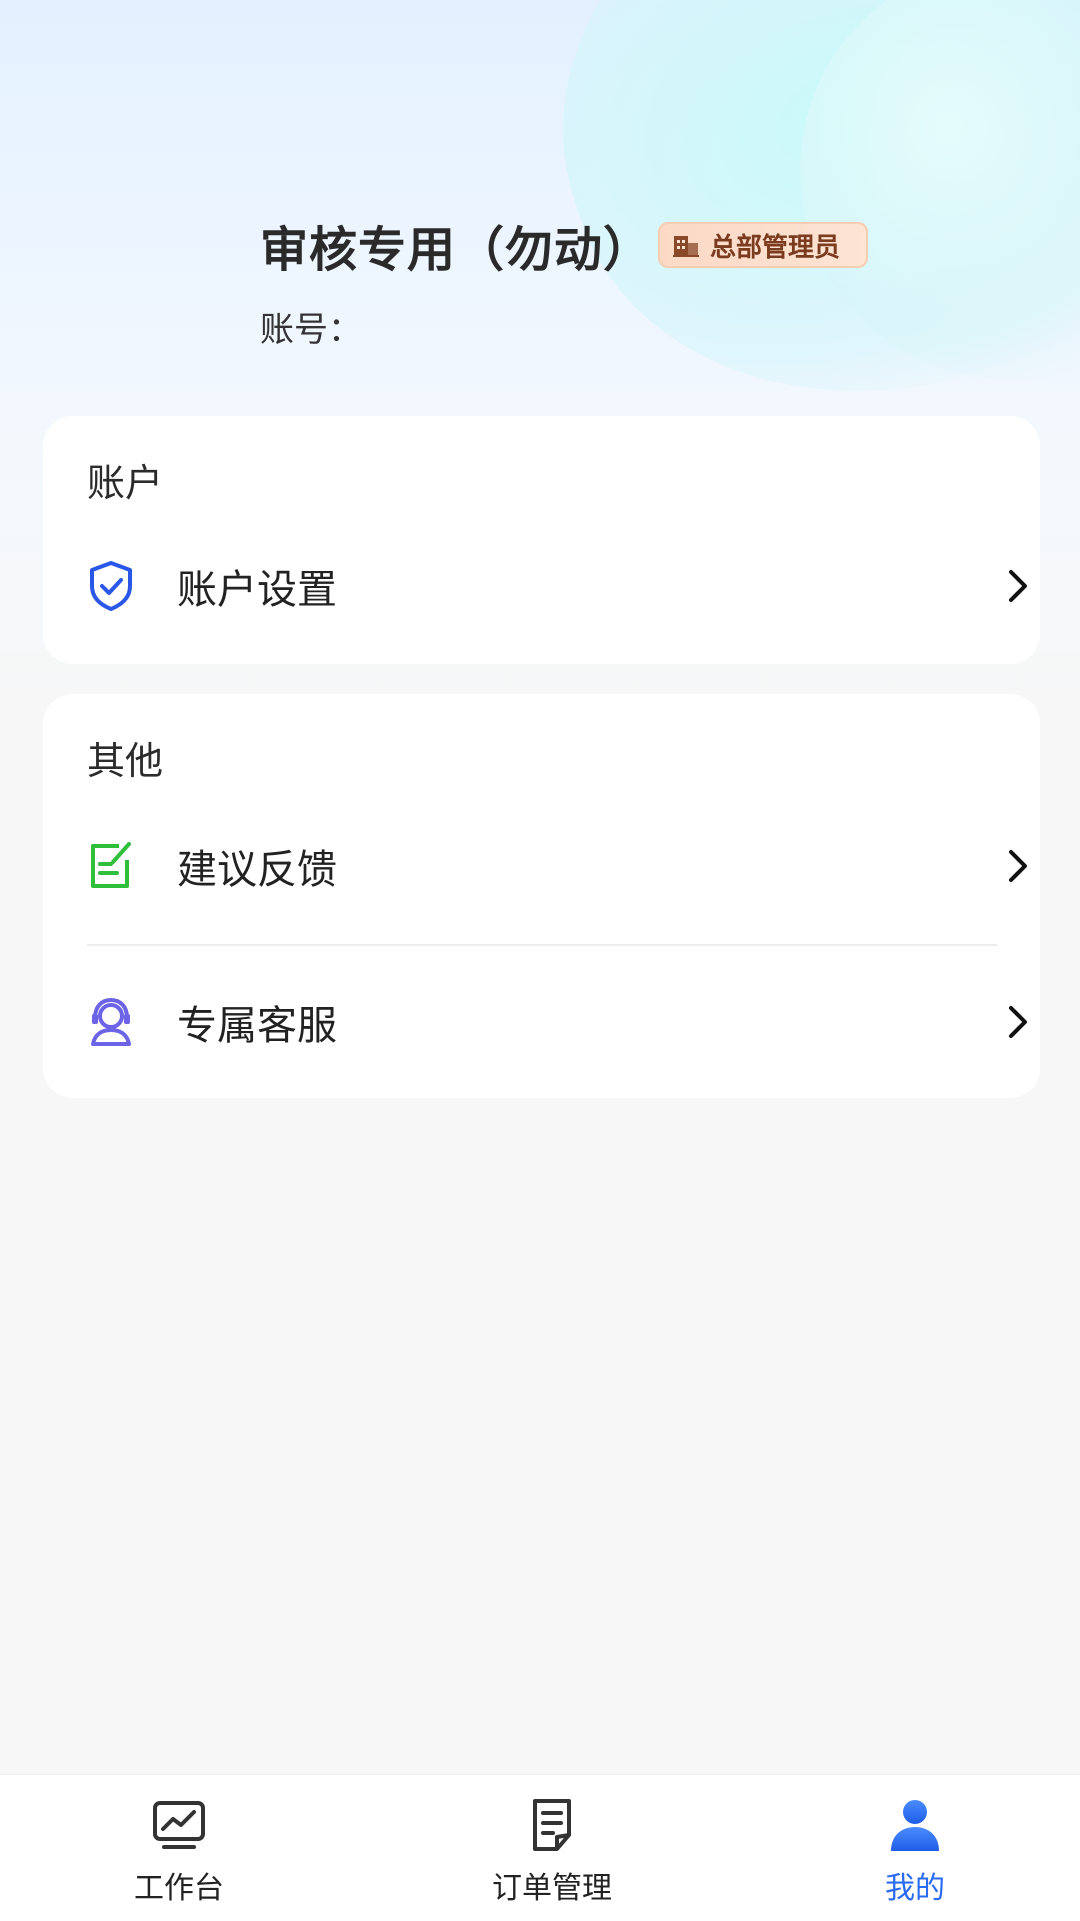 The width and height of the screenshot is (1080, 1921). I want to click on row-divider, so click(542, 945).